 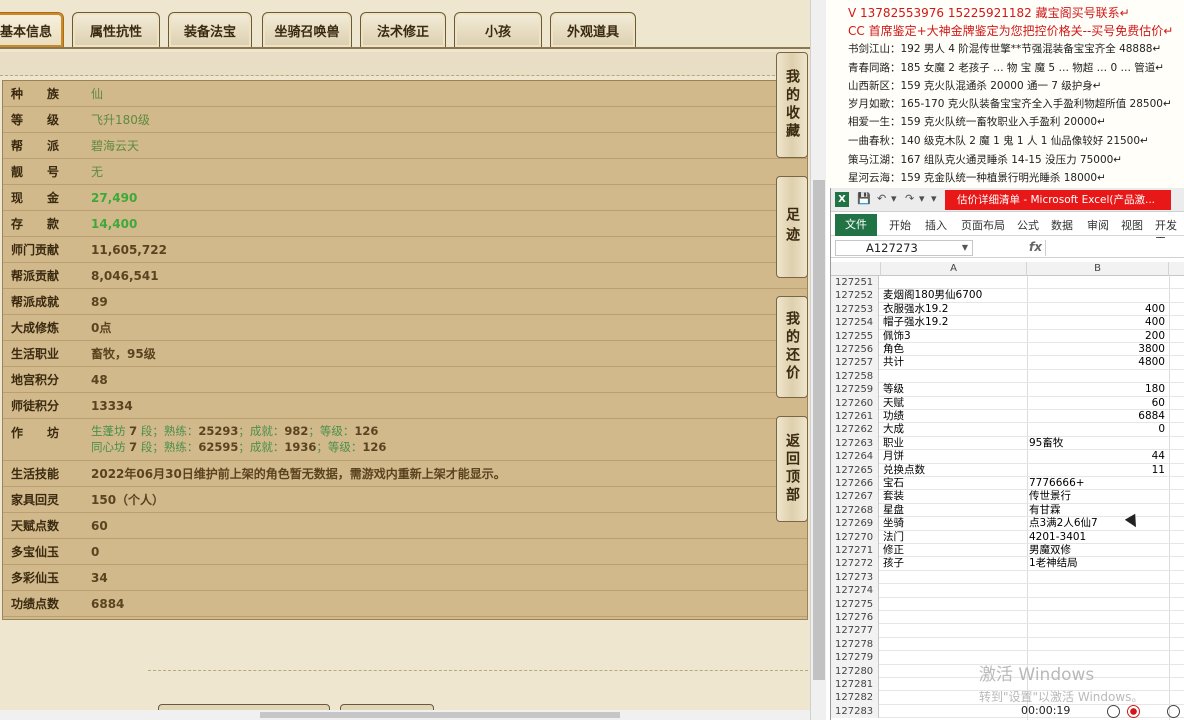 What do you see at coordinates (954, 295) in the screenshot?
I see `cell-a: 麦烟阁180男仙6700` at bounding box center [954, 295].